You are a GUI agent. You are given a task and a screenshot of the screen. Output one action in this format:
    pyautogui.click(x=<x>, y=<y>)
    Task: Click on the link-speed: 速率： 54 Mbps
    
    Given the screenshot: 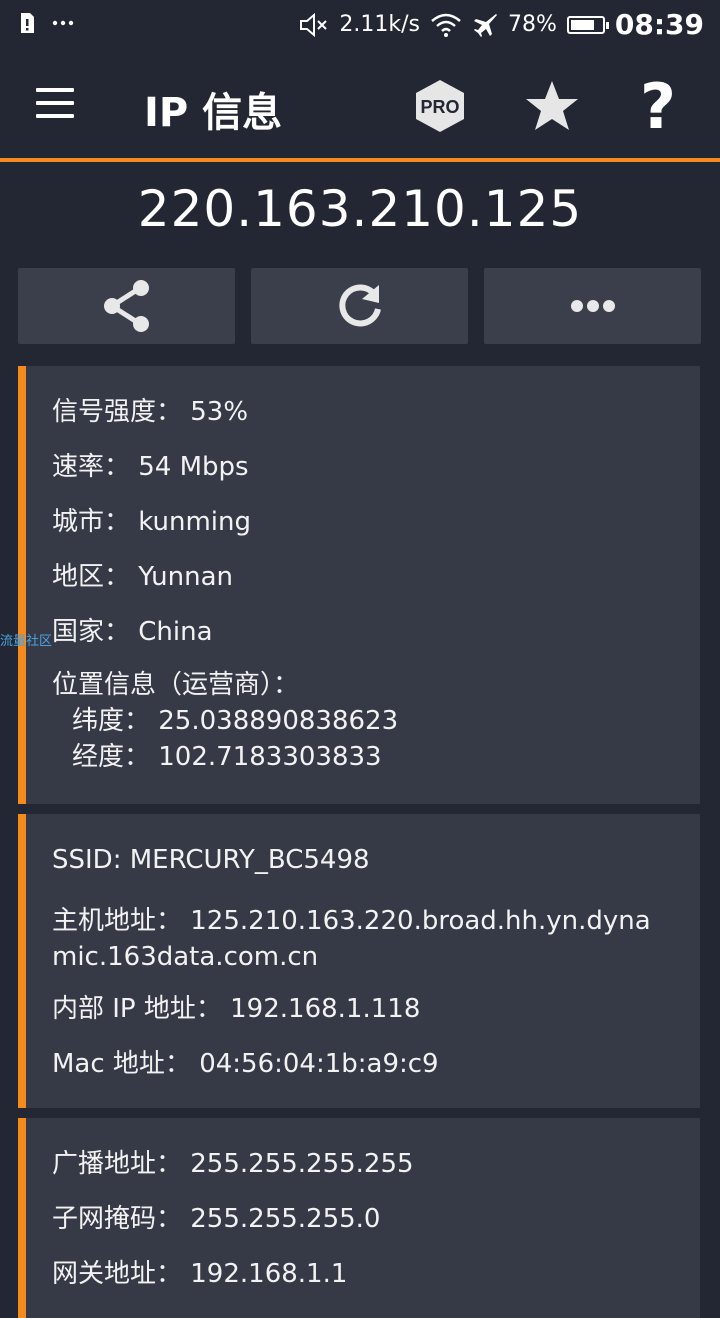 What is the action you would take?
    pyautogui.click(x=150, y=467)
    